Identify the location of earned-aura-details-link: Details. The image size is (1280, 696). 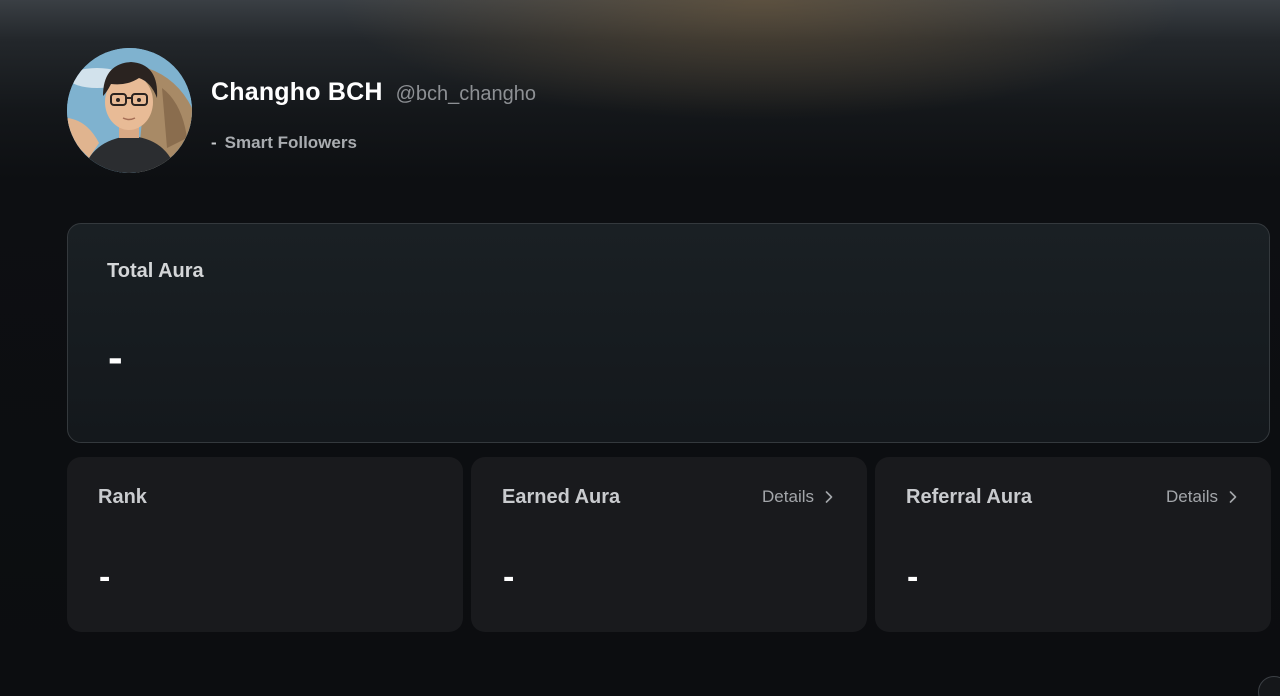
(797, 497).